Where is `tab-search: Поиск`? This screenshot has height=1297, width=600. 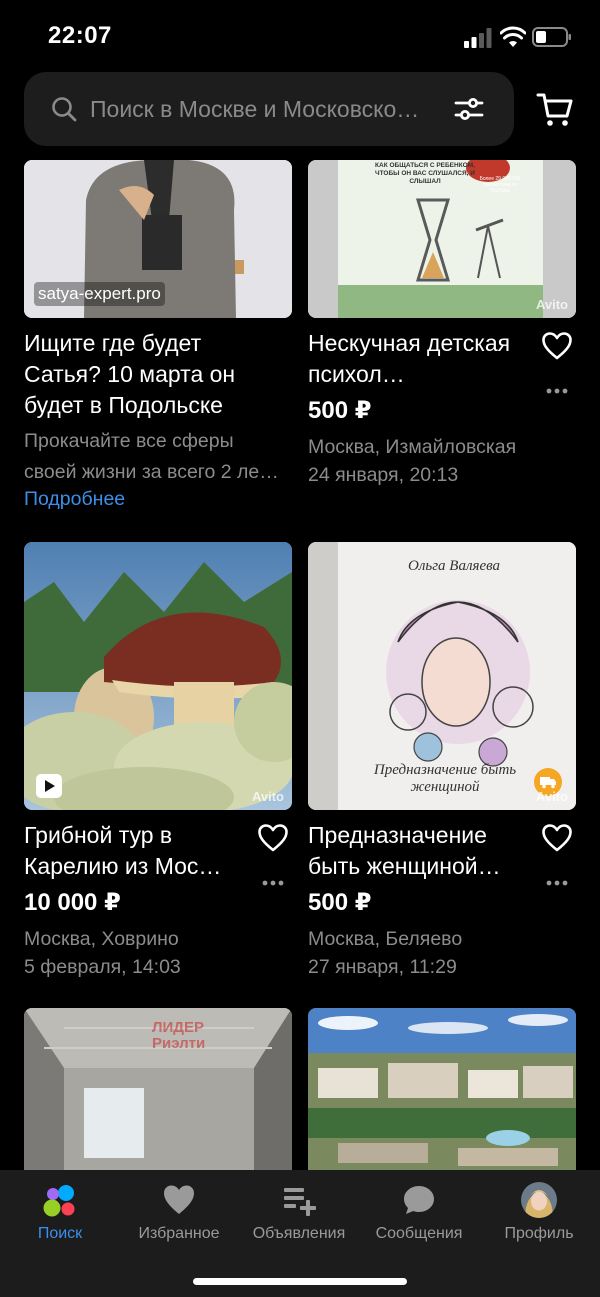 tab-search: Поиск is located at coordinates (60, 1215).